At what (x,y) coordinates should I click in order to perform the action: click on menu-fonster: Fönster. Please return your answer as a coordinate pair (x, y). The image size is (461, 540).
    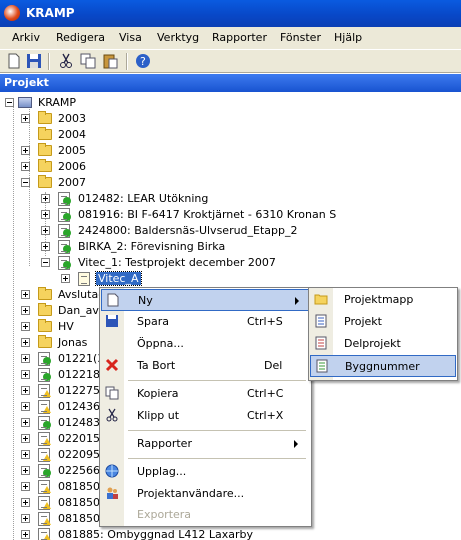
    Looking at the image, I should click on (300, 37).